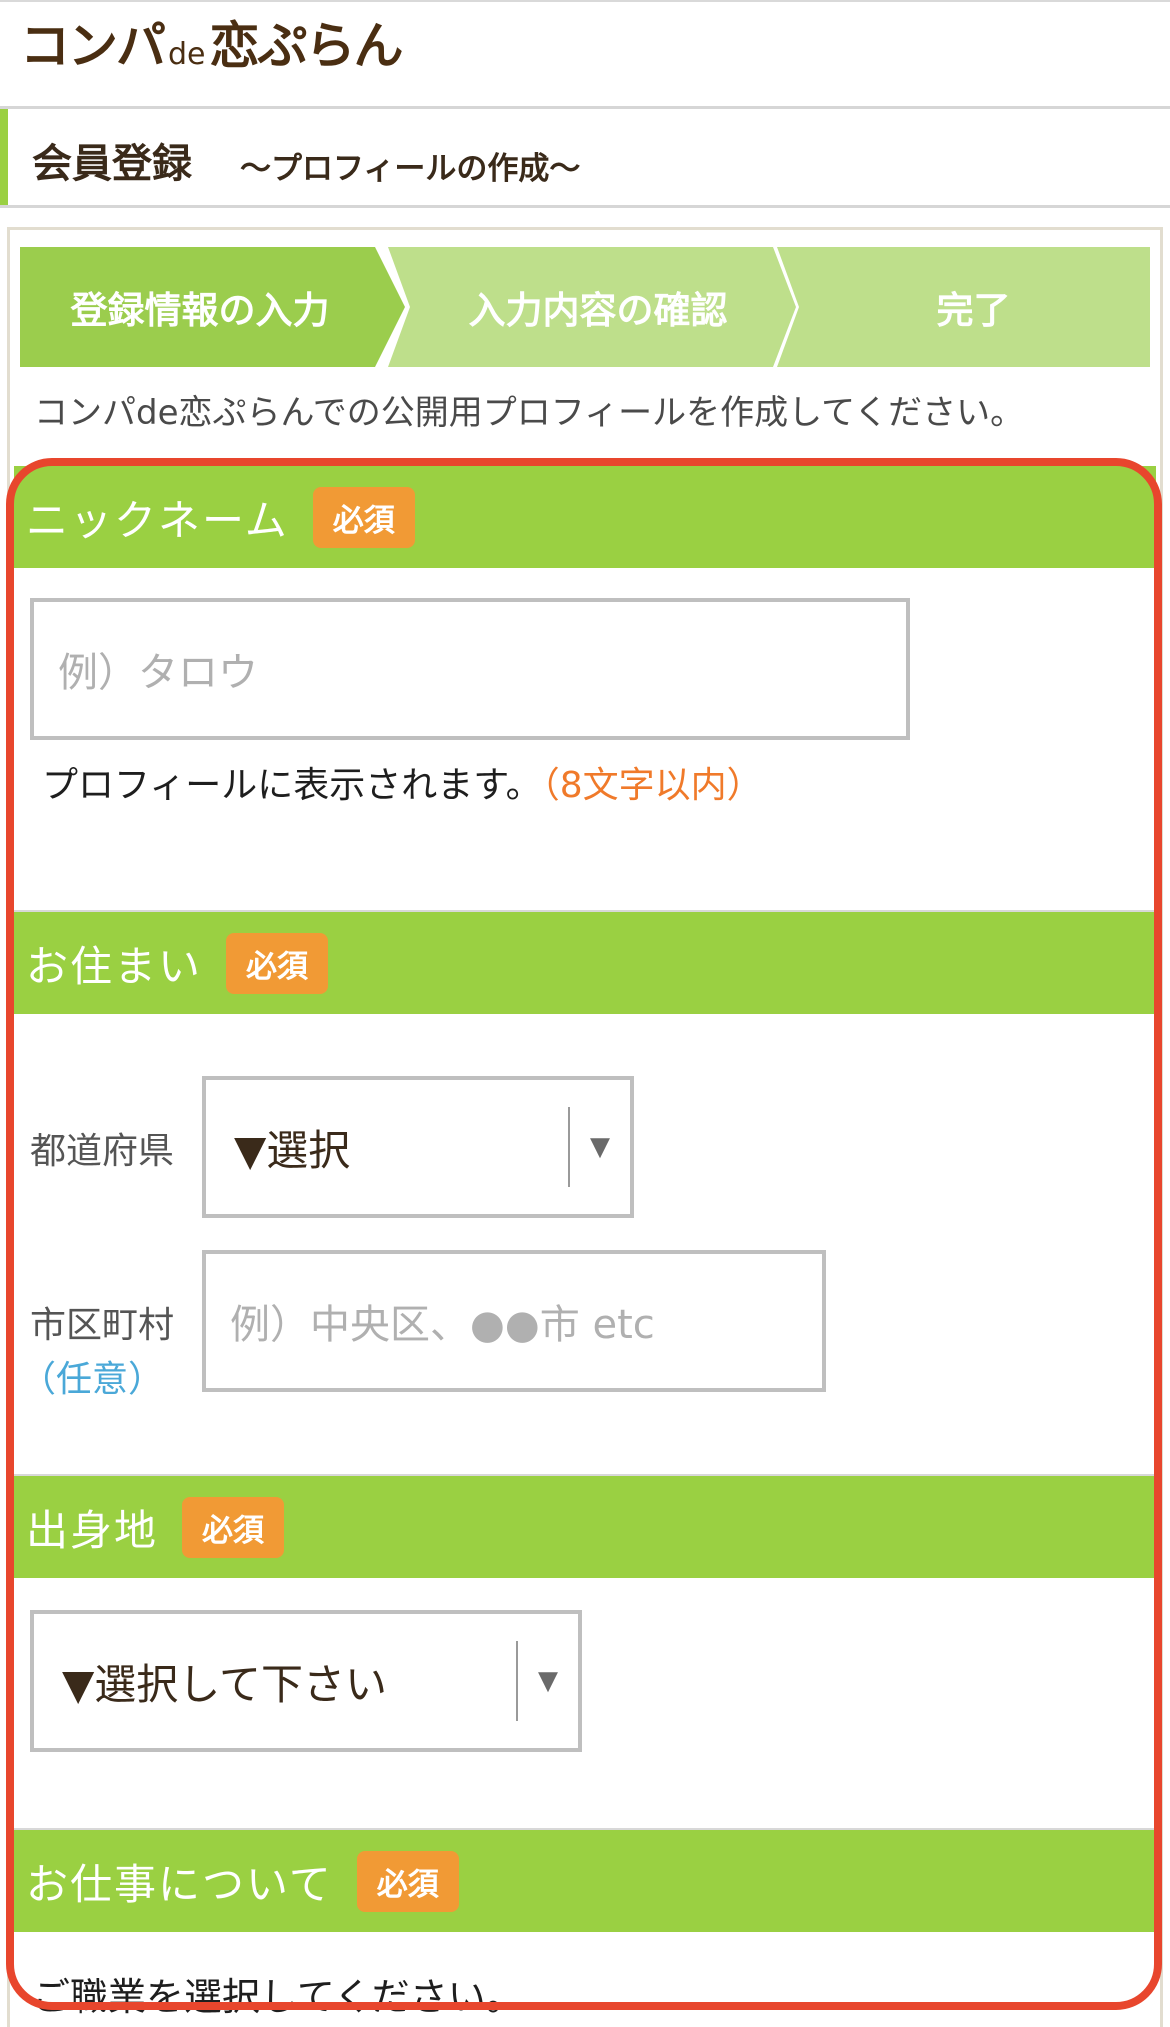 The height and width of the screenshot is (2027, 1170). I want to click on step-confirm: 入力内容の確認, so click(592, 307).